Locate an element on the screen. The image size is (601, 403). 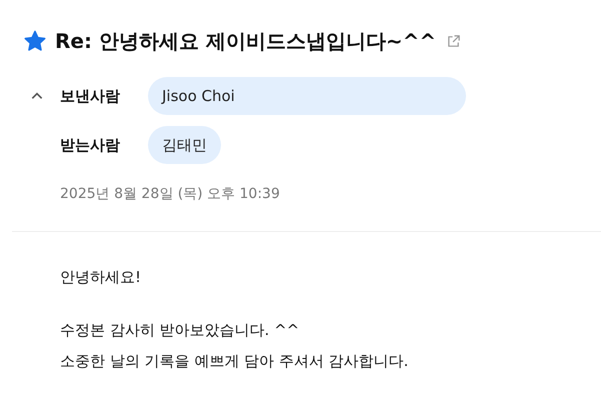
body-text: 소중한 날의 기록을 예쁘게 담아 주셔서 감사합니다. is located at coordinates (235, 361).